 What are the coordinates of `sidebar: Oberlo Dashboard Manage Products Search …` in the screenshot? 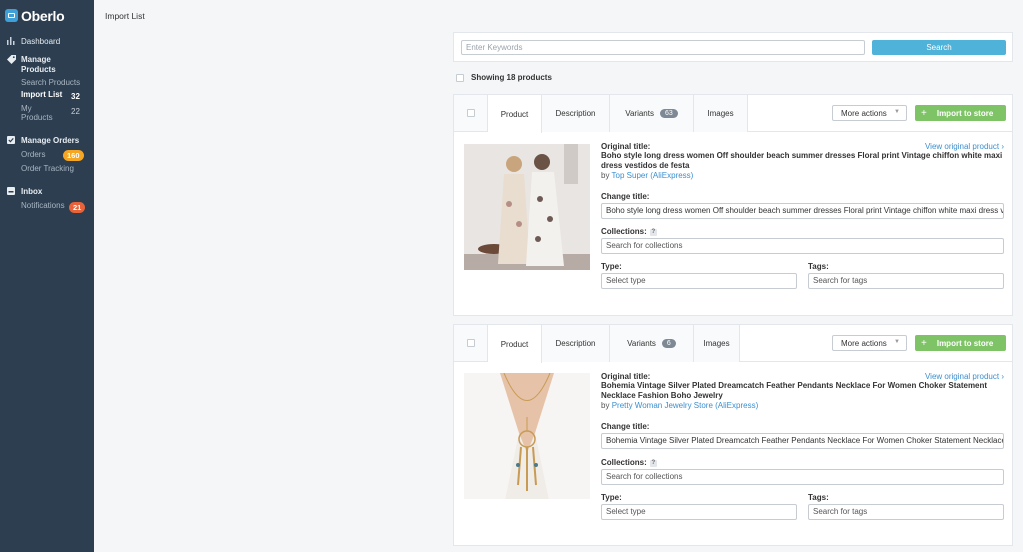 It's located at (47, 276).